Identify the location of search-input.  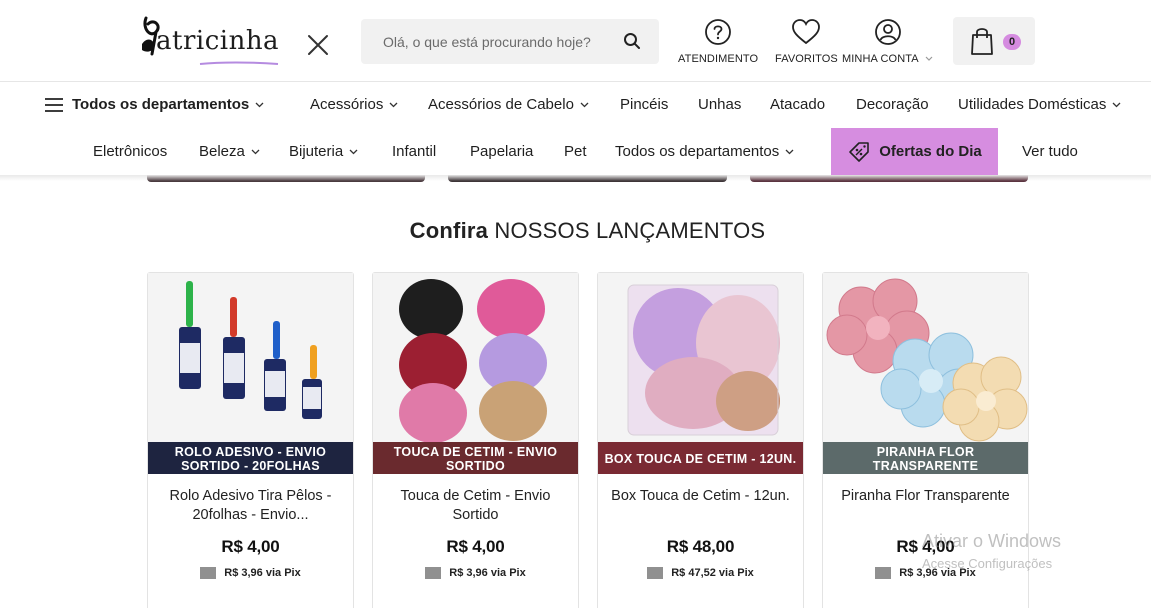
(491, 41).